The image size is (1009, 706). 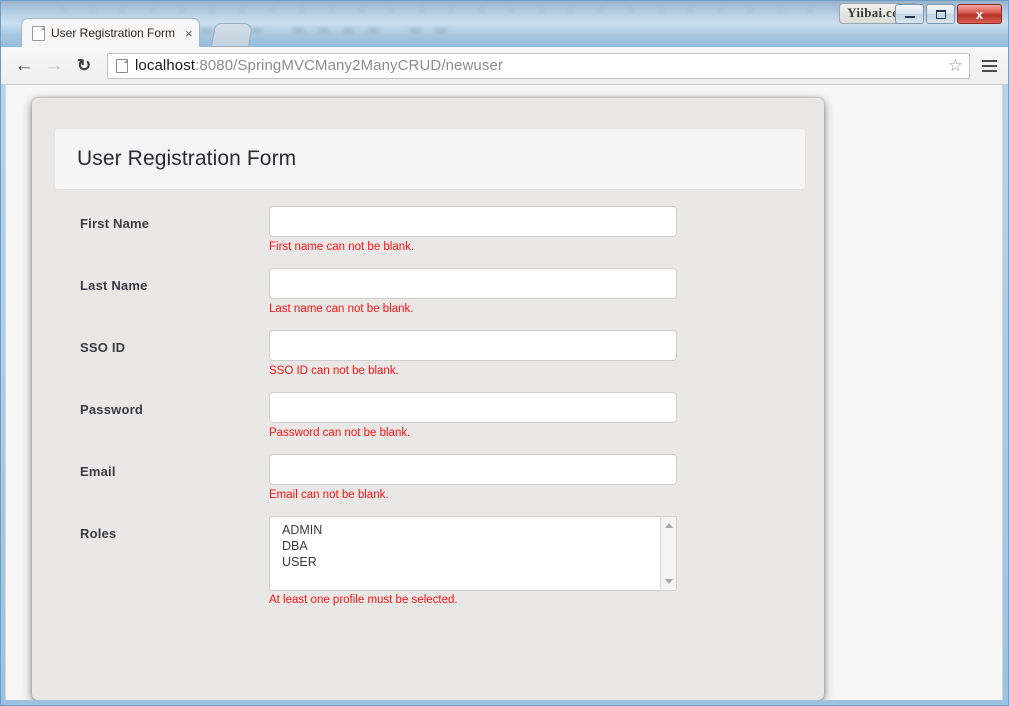 I want to click on first-name-label: First Name, so click(x=115, y=223).